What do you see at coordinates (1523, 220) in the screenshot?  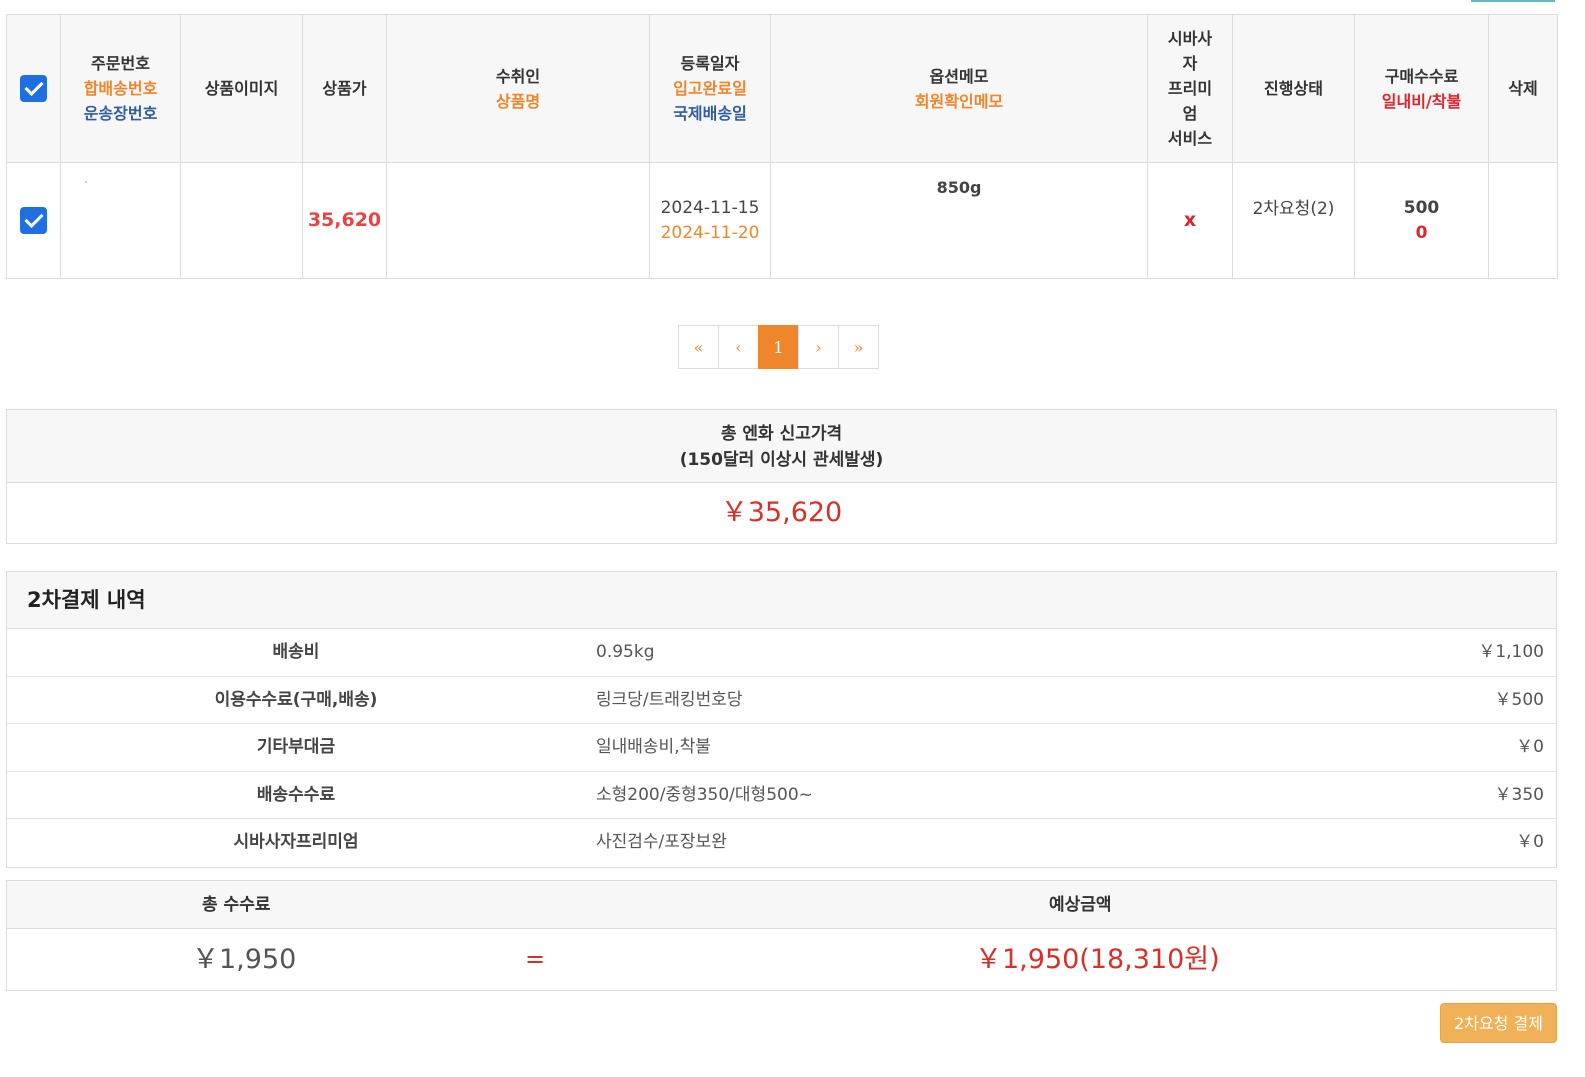 I see `row-delete-cell` at bounding box center [1523, 220].